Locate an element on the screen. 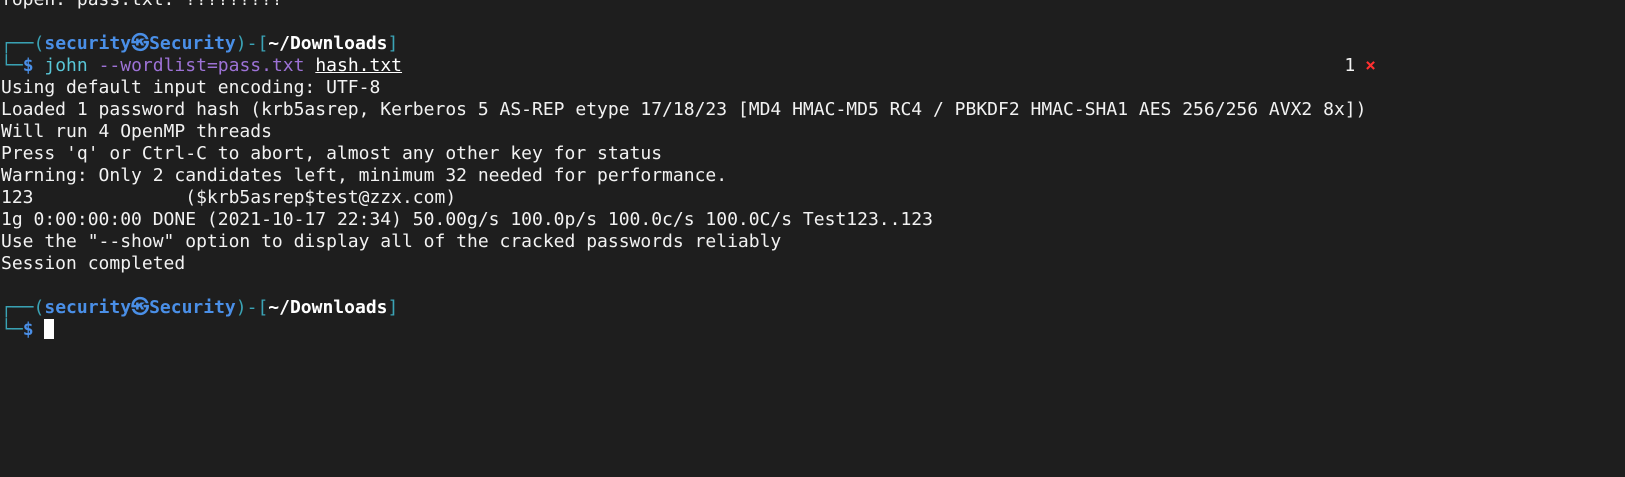  text-cursor is located at coordinates (49, 329).